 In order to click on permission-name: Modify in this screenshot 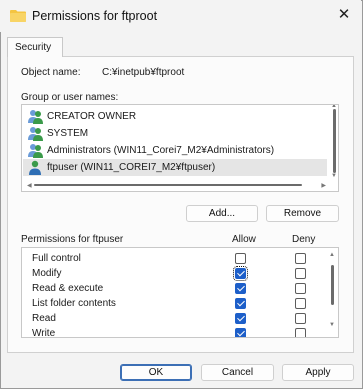, I will do `click(47, 273)`.